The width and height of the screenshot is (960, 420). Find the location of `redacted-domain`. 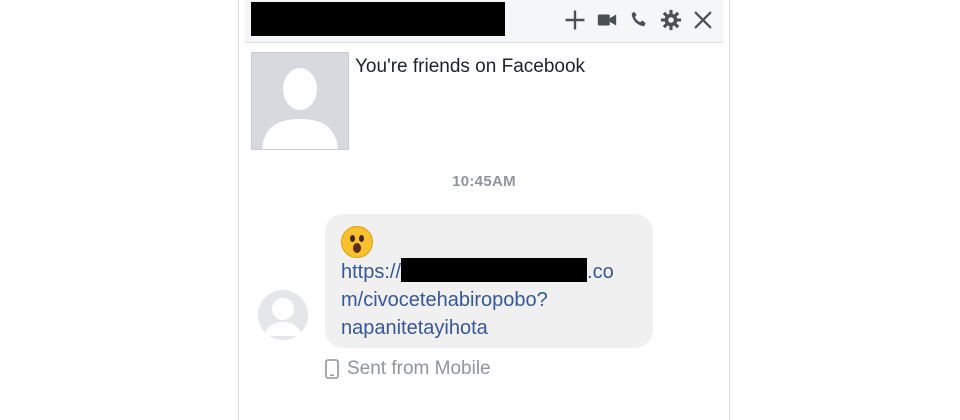

redacted-domain is located at coordinates (494, 270).